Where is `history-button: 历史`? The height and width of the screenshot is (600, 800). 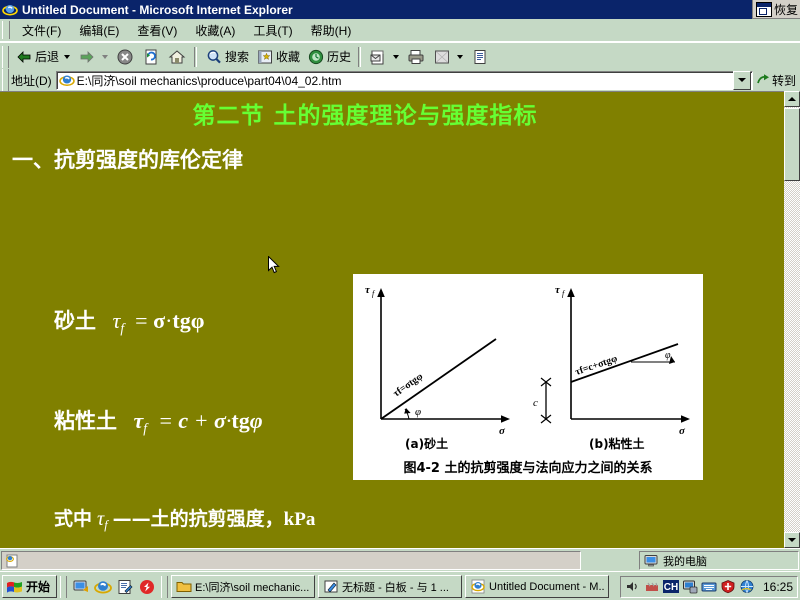 history-button: 历史 is located at coordinates (328, 56).